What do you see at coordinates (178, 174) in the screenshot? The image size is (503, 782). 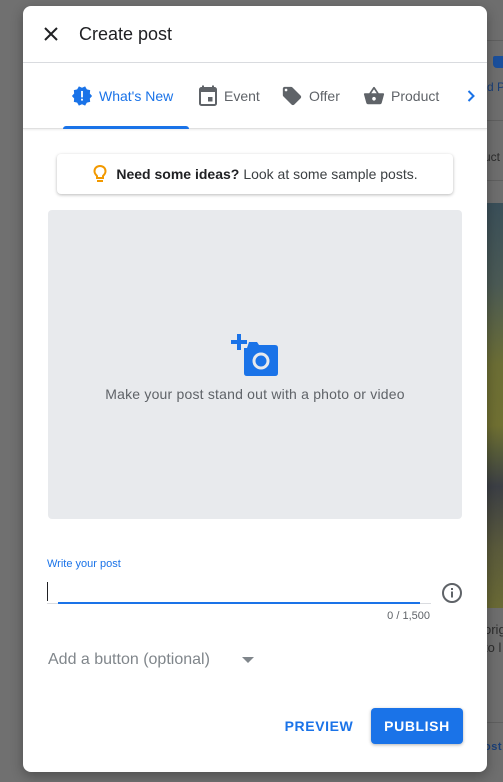 I see `ideas-heading: Need some ideas?` at bounding box center [178, 174].